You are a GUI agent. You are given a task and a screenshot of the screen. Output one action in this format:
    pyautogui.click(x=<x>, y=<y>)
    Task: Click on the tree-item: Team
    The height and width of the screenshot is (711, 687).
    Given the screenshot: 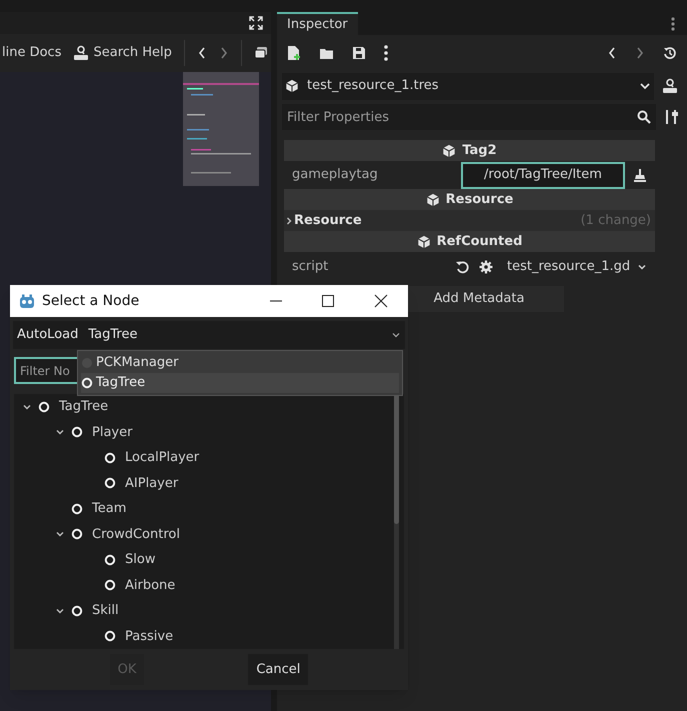 What is the action you would take?
    pyautogui.click(x=109, y=508)
    